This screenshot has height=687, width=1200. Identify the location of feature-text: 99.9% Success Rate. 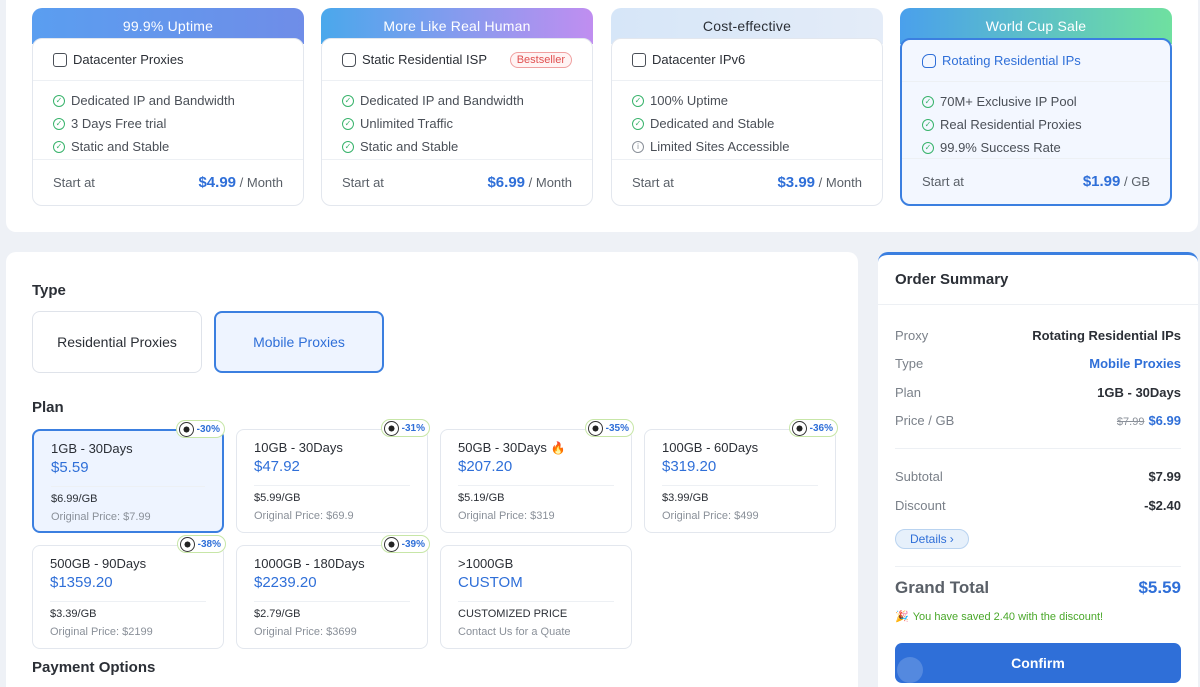
(1000, 147).